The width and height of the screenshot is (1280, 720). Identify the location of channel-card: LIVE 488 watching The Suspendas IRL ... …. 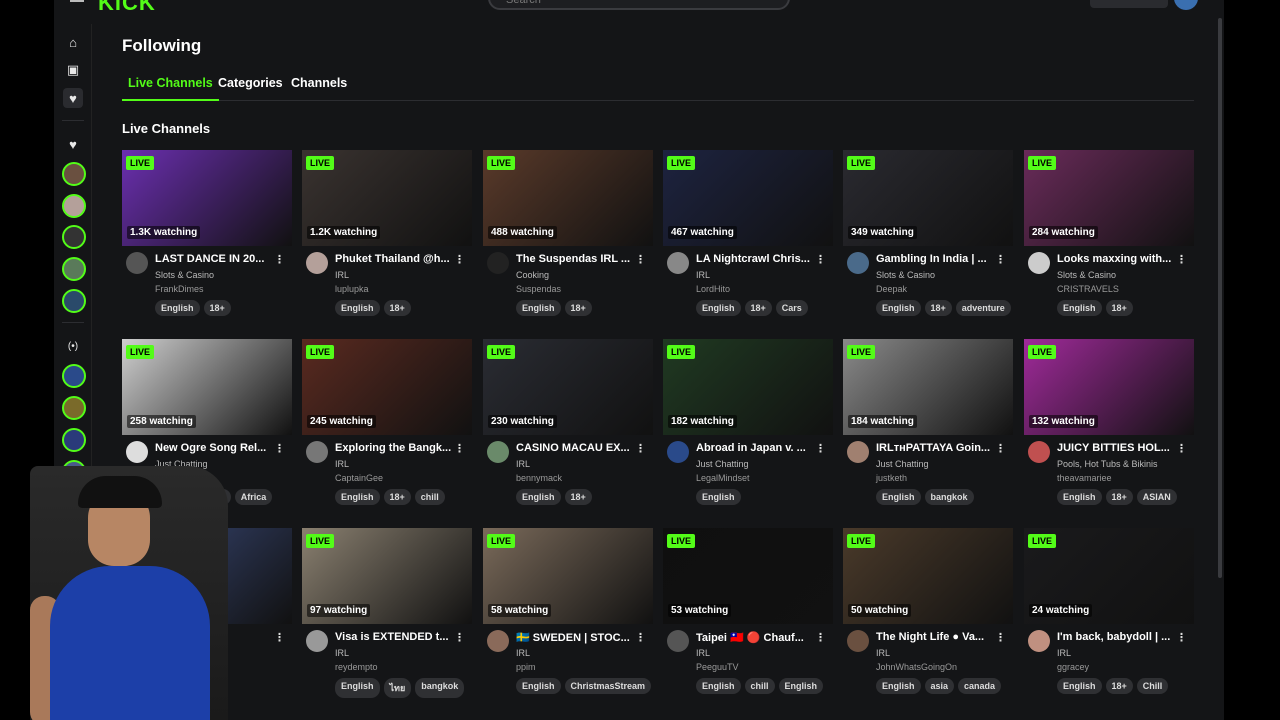
(568, 240).